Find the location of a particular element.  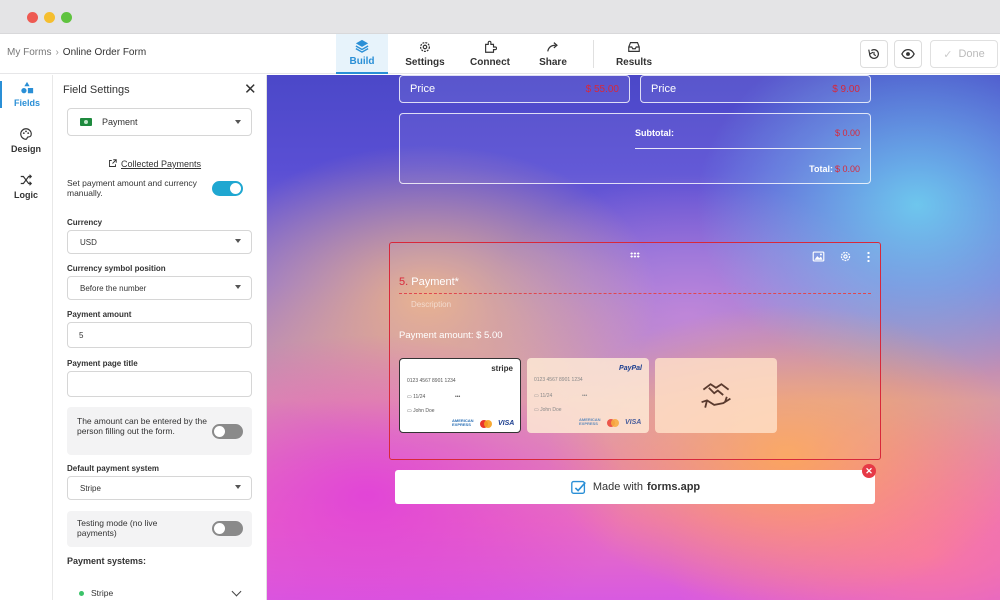

price-field-1: Price $ 55.00 is located at coordinates (514, 89).